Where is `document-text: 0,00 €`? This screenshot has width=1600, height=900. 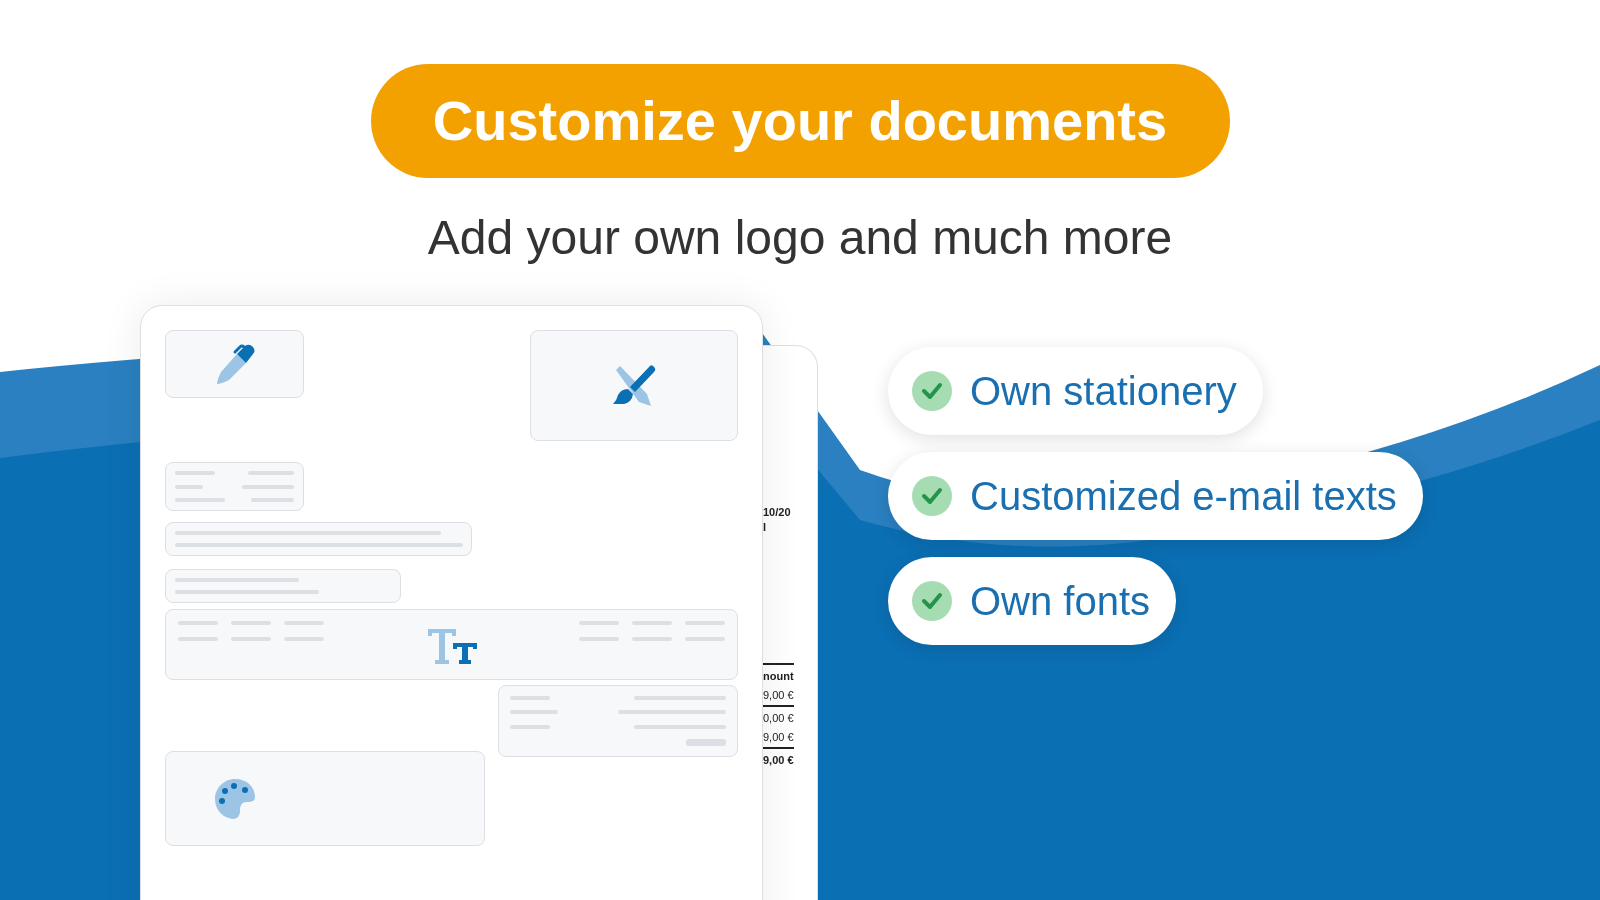
document-text: 0,00 € is located at coordinates (778, 716).